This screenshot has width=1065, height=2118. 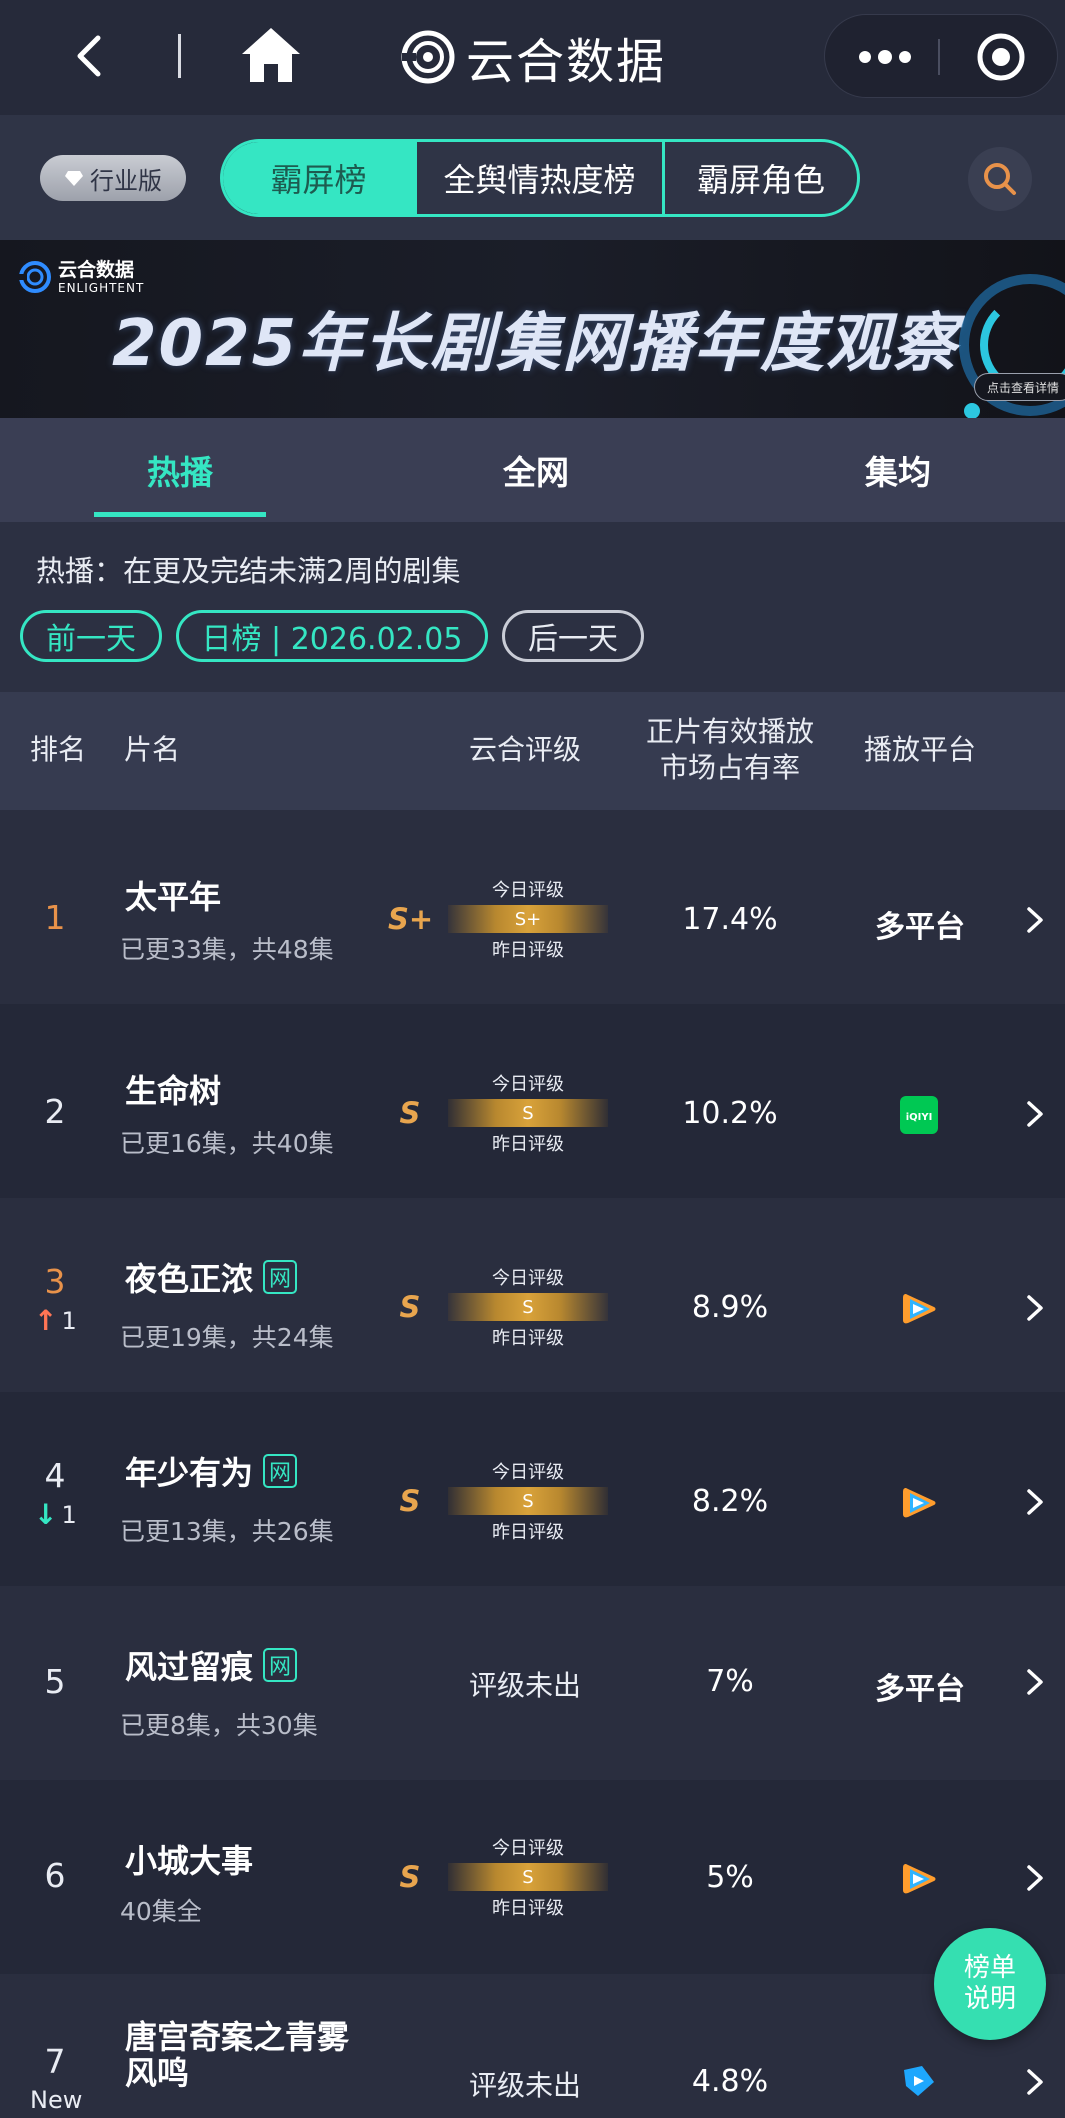 I want to click on market-share: 4.8%, so click(x=730, y=2081).